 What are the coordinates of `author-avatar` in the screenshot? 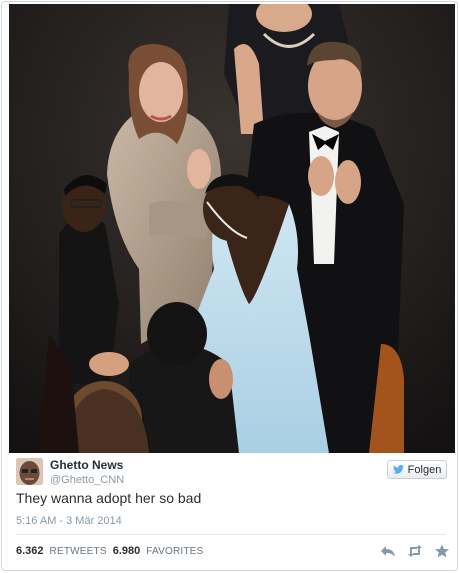 It's located at (29, 471).